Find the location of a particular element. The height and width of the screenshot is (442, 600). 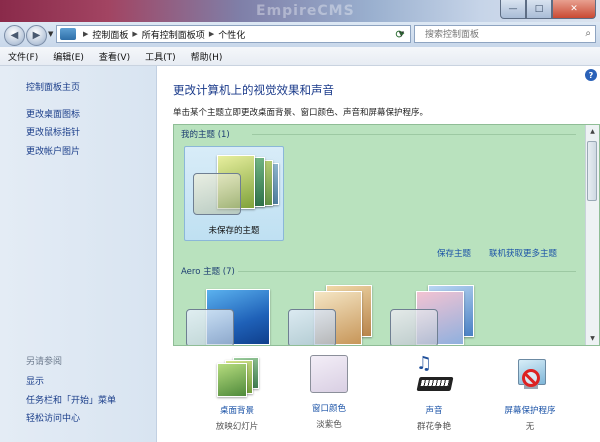

forward-button: ▶ is located at coordinates (36, 35).